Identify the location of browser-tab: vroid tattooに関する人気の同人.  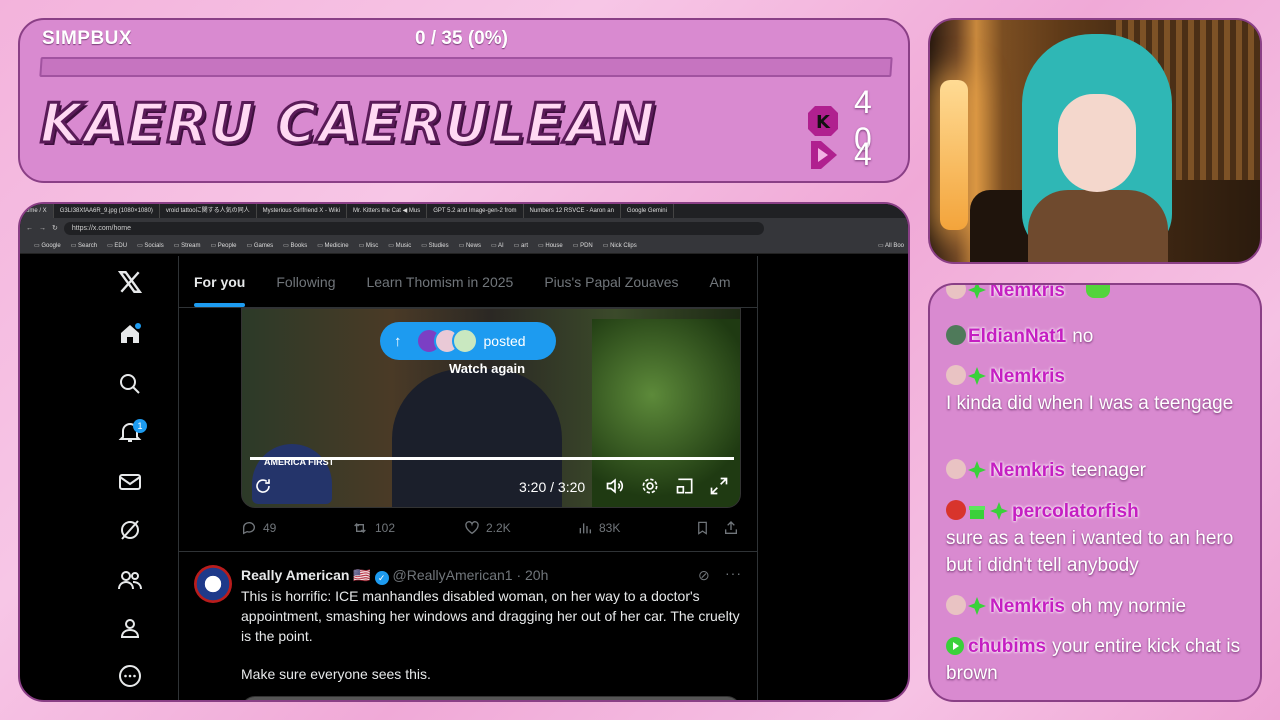
(208, 211).